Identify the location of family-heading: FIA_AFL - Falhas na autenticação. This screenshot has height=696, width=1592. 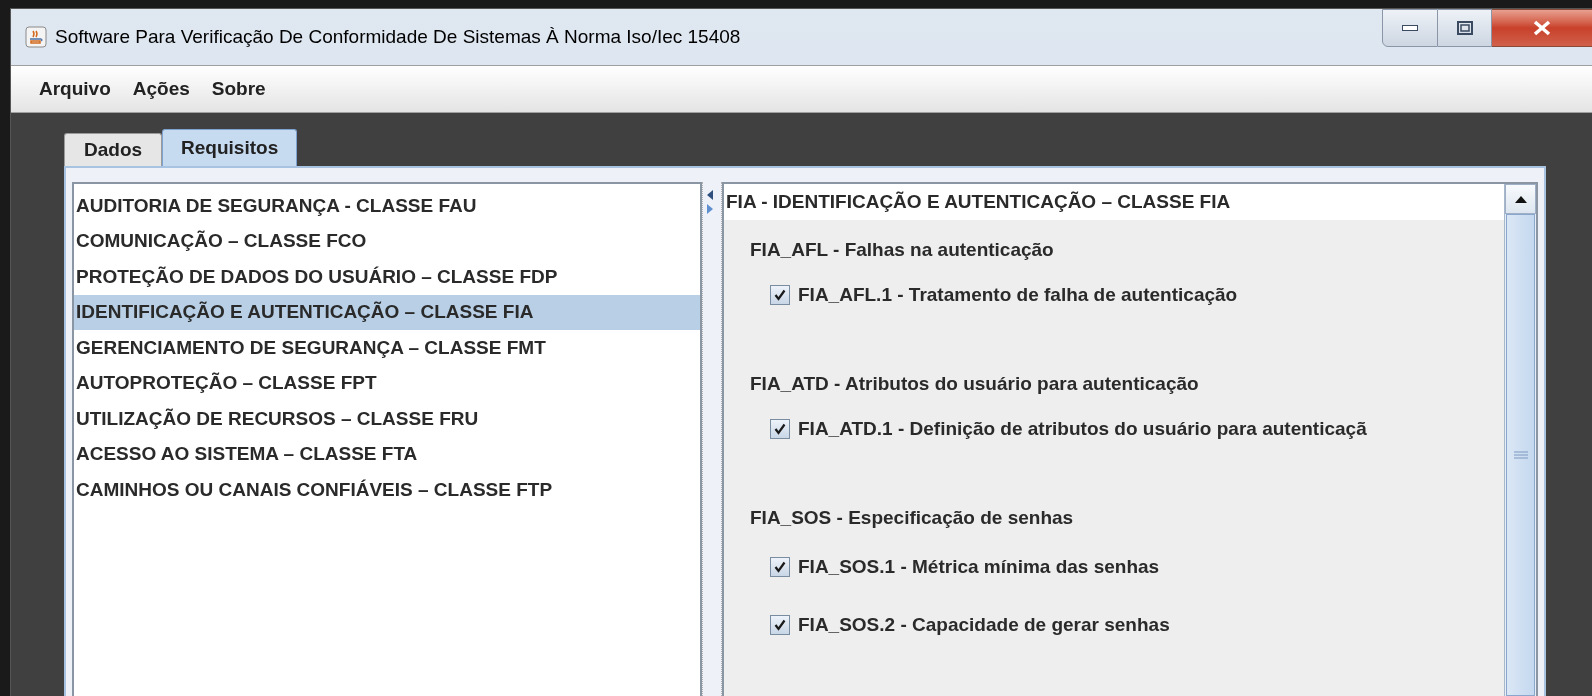
(902, 249).